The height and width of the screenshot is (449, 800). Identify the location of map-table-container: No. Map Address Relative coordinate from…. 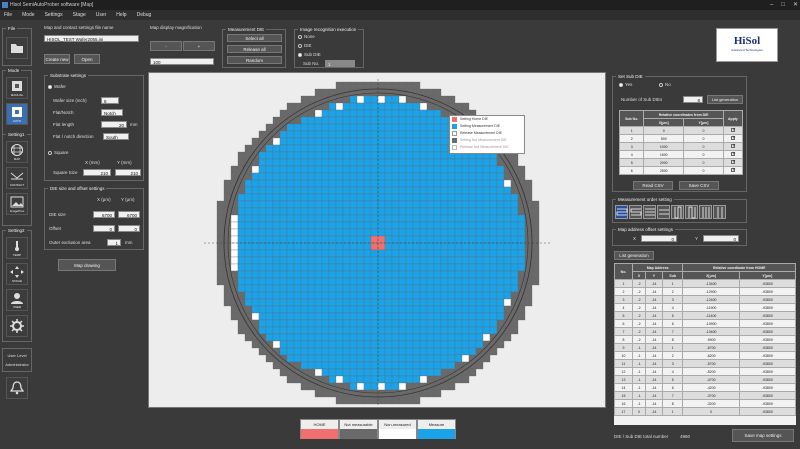
(705, 344).